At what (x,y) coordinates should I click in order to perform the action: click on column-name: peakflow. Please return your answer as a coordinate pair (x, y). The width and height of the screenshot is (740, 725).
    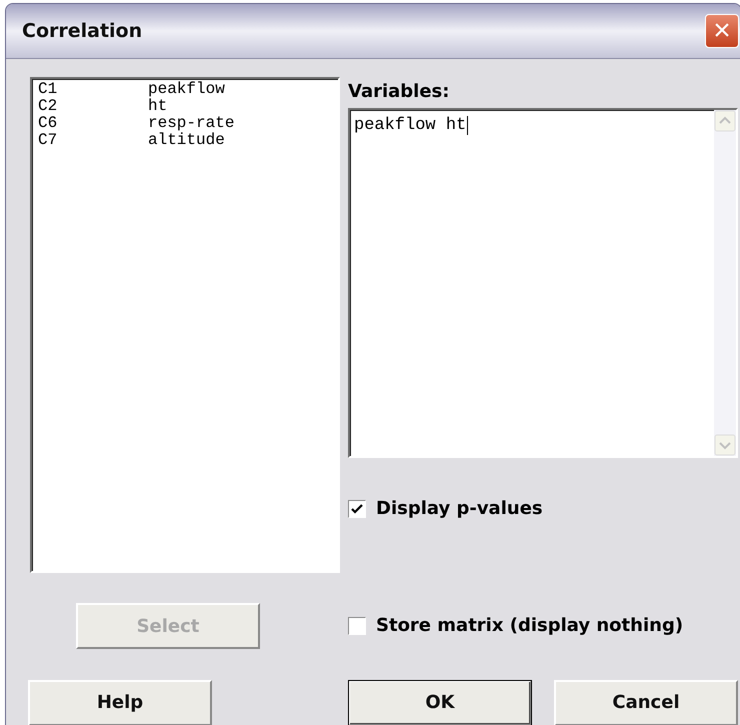
    Looking at the image, I should click on (186, 89).